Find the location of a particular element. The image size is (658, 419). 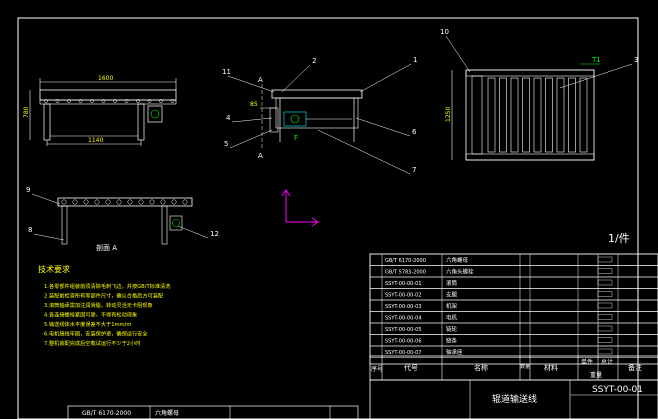

top-rollers is located at coordinates (537, 115).